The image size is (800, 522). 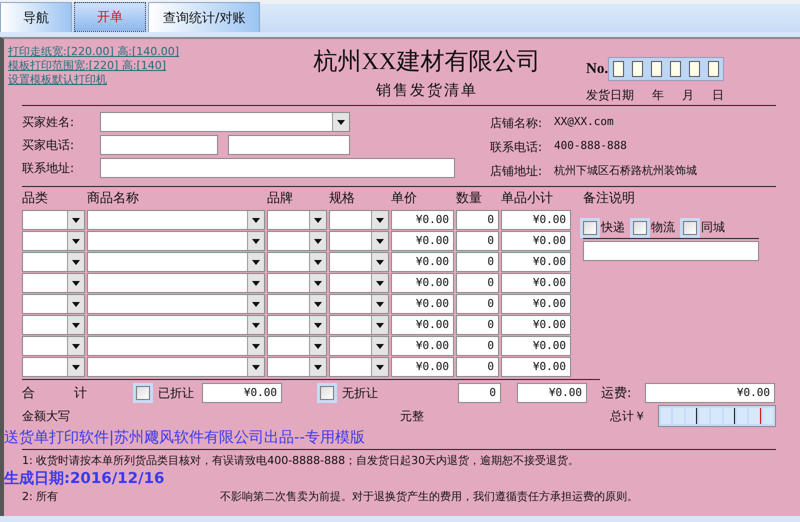 What do you see at coordinates (55, 393) in the screenshot?
I see `total-label: 合 计` at bounding box center [55, 393].